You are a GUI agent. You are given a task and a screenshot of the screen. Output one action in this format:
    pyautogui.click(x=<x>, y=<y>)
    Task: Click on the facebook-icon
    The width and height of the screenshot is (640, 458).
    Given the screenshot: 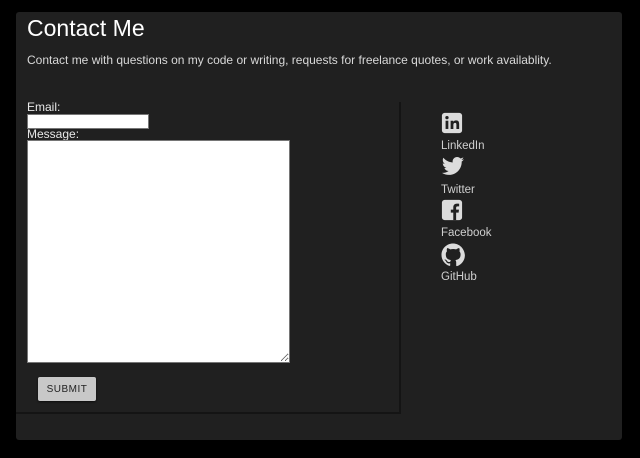 What is the action you would take?
    pyautogui.click(x=453, y=211)
    